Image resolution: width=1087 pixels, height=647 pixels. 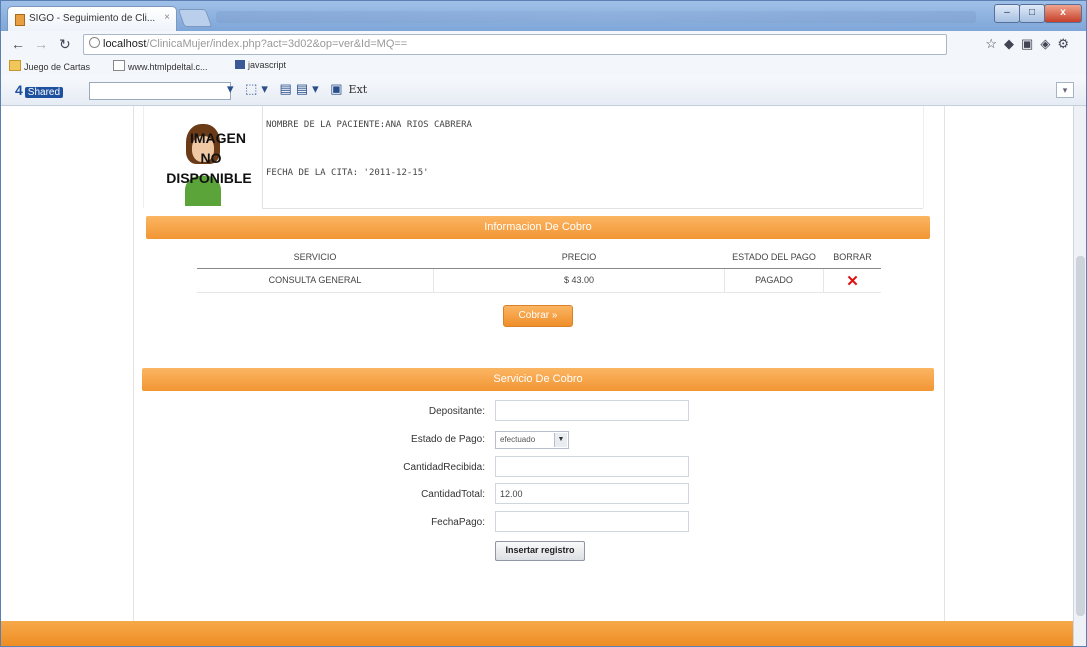 What do you see at coordinates (1063, 13) in the screenshot?
I see `close-window-button: x` at bounding box center [1063, 13].